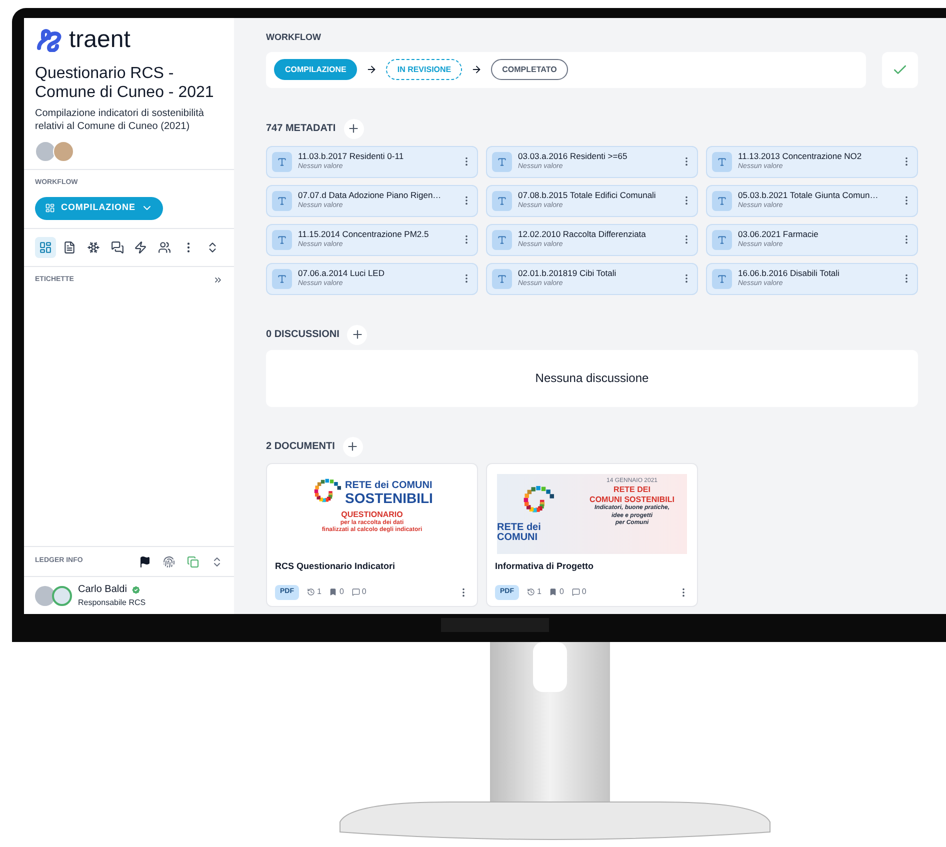 Image resolution: width=946 pixels, height=847 pixels. I want to click on thumbnail-text: QUESTIONARIO, so click(372, 515).